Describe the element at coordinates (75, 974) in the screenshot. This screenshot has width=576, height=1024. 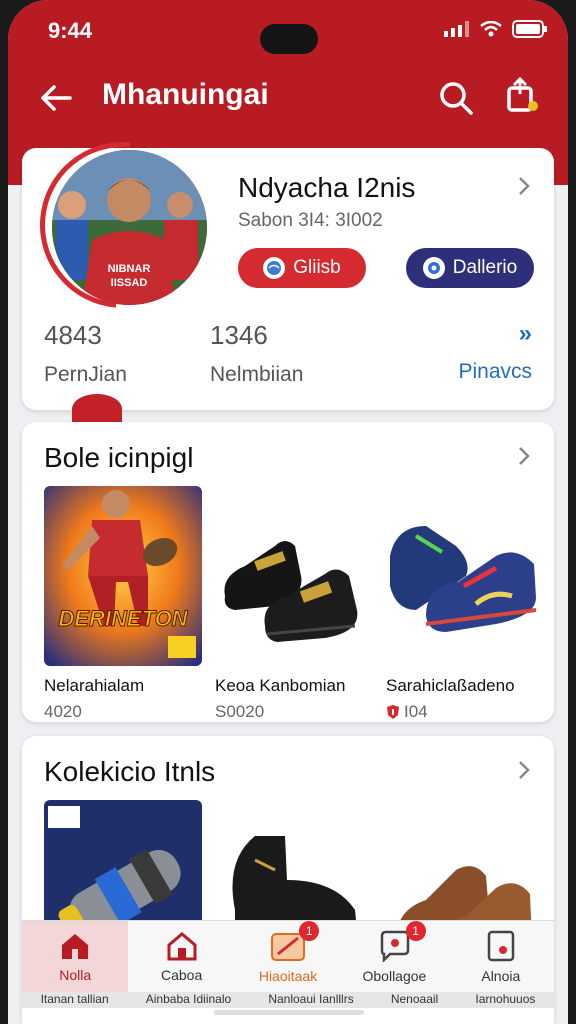
I see `nav-label: Nolla` at that location.